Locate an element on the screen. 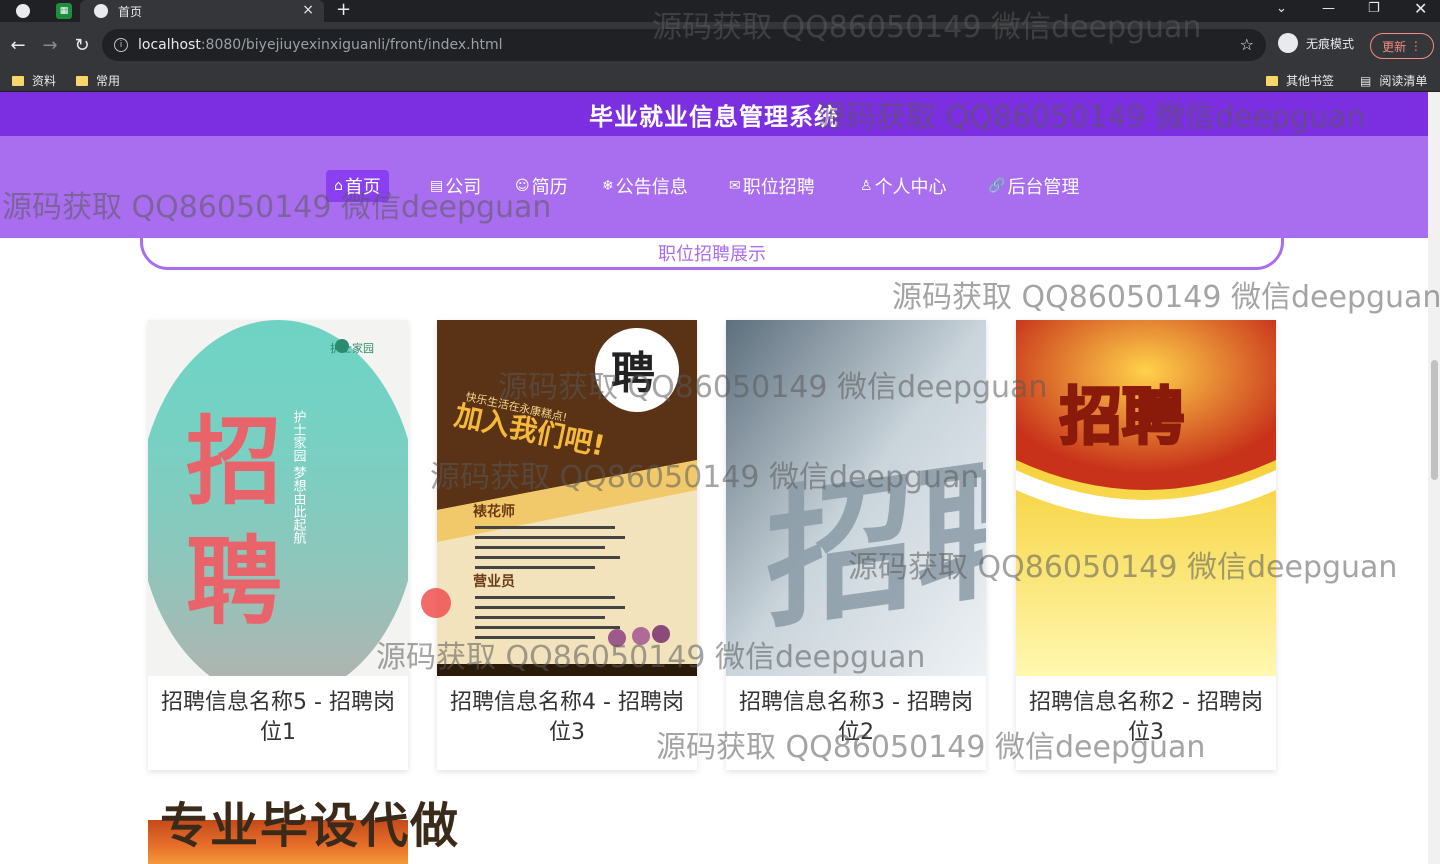  bookmarks-bar: 资料 常用 其他书签 ▤ 阅读清单 is located at coordinates (720, 80).